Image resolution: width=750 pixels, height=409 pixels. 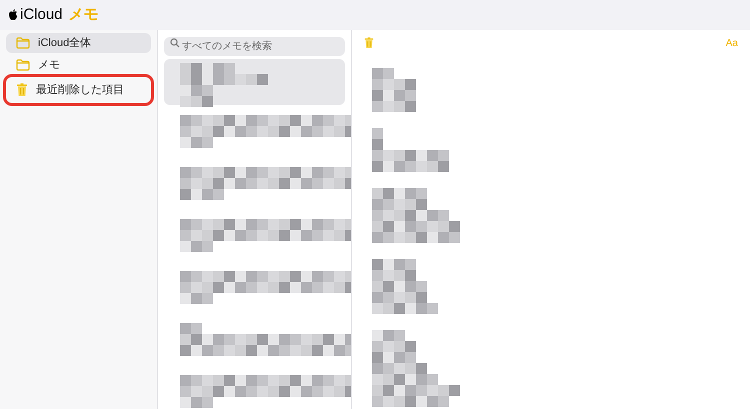 I want to click on app-title: メモ, so click(x=83, y=14).